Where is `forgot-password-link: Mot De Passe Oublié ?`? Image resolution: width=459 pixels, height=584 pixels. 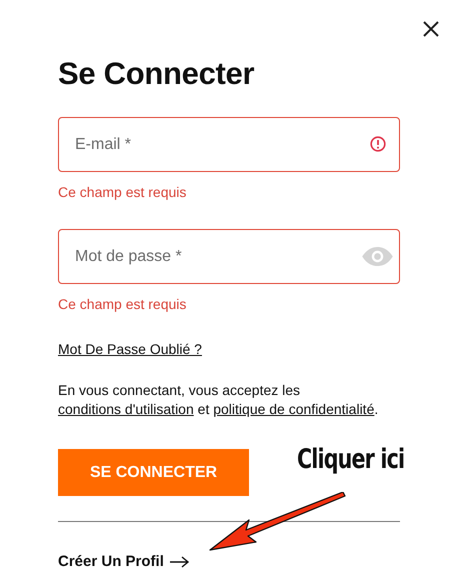
forgot-password-link: Mot De Passe Oublié ? is located at coordinates (130, 349).